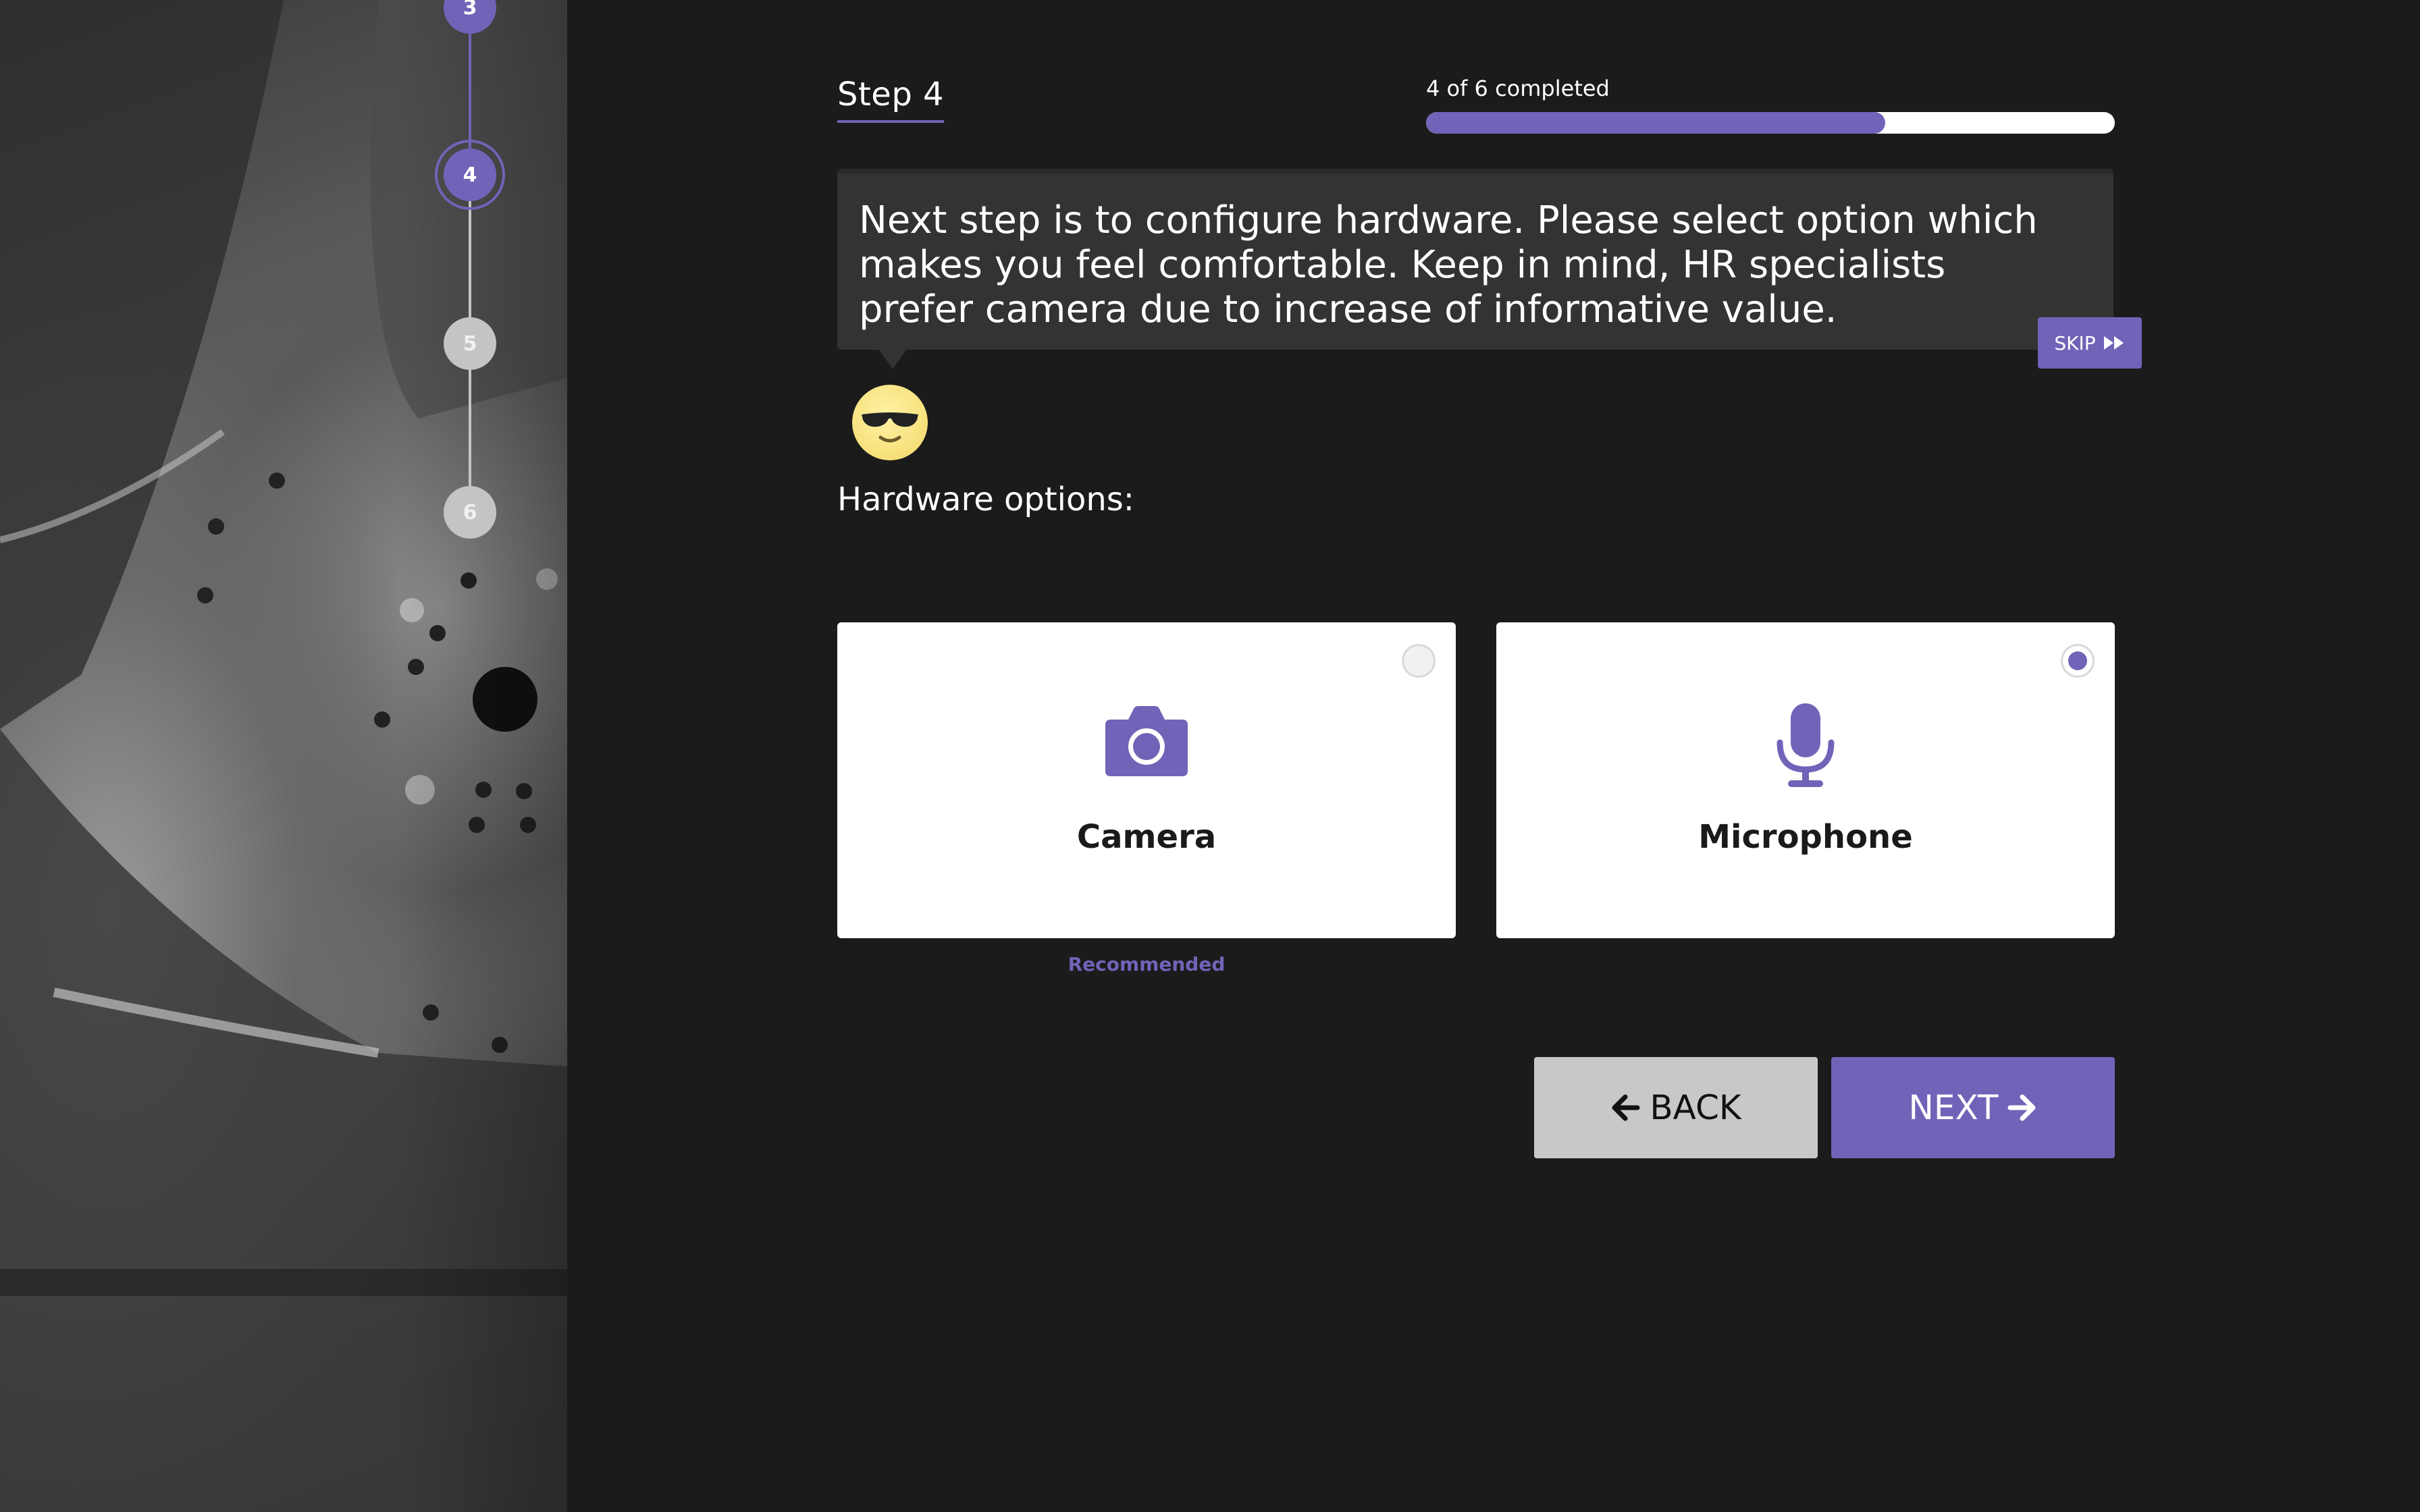  I want to click on back-button: BACK, so click(1676, 1107).